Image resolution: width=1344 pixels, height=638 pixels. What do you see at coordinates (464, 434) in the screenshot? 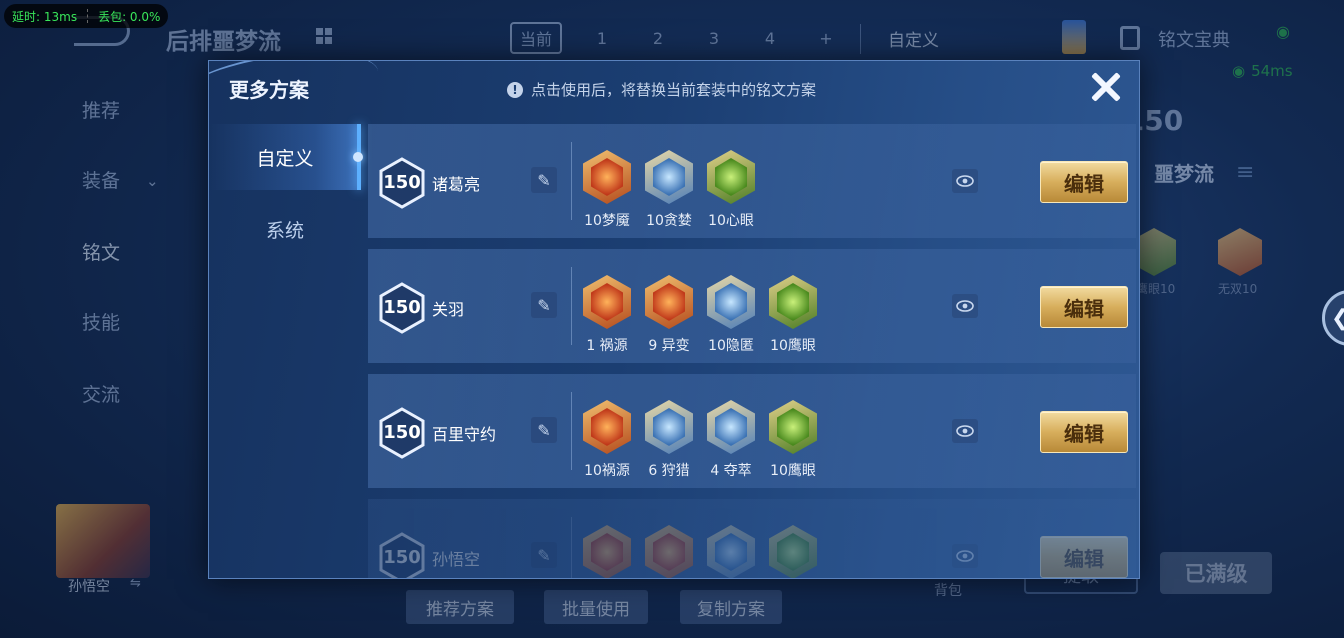
I see `hero-name: 百里守约` at bounding box center [464, 434].